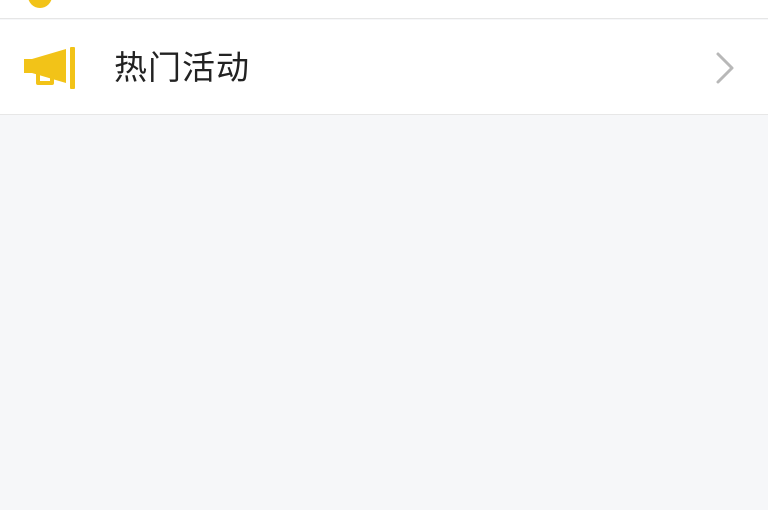 The height and width of the screenshot is (510, 768). Describe the element at coordinates (384, 9) in the screenshot. I see `previous-list-item-partial` at that location.